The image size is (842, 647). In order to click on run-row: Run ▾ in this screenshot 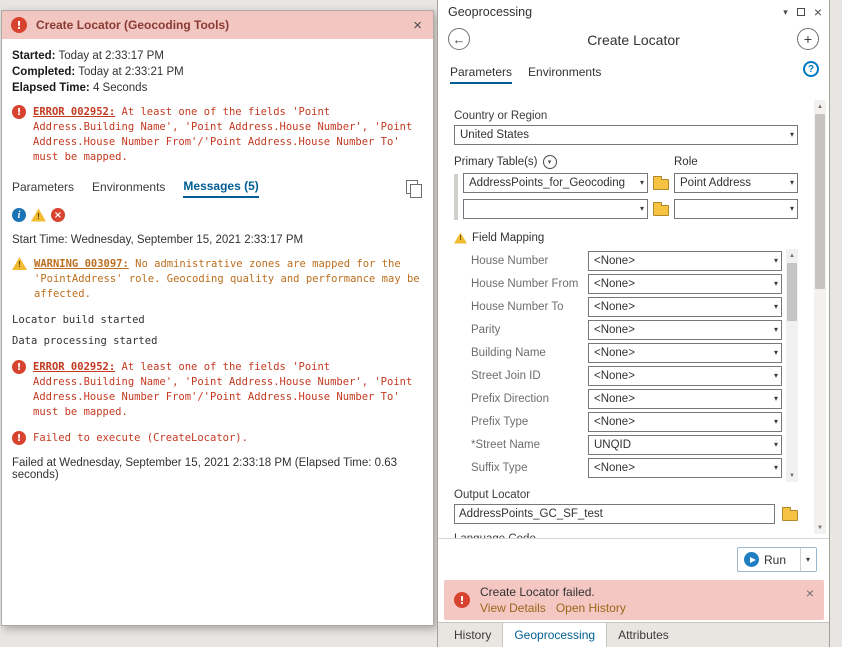, I will do `click(633, 558)`.